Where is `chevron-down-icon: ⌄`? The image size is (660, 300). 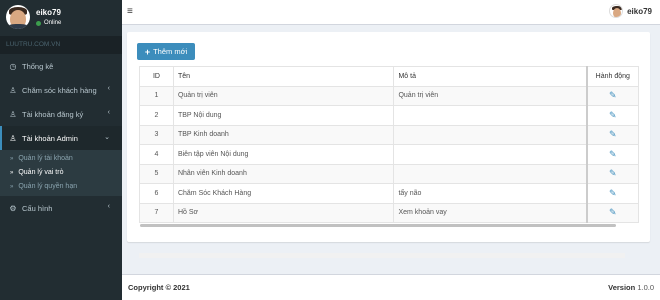
chevron-down-icon: ⌄ is located at coordinates (107, 137).